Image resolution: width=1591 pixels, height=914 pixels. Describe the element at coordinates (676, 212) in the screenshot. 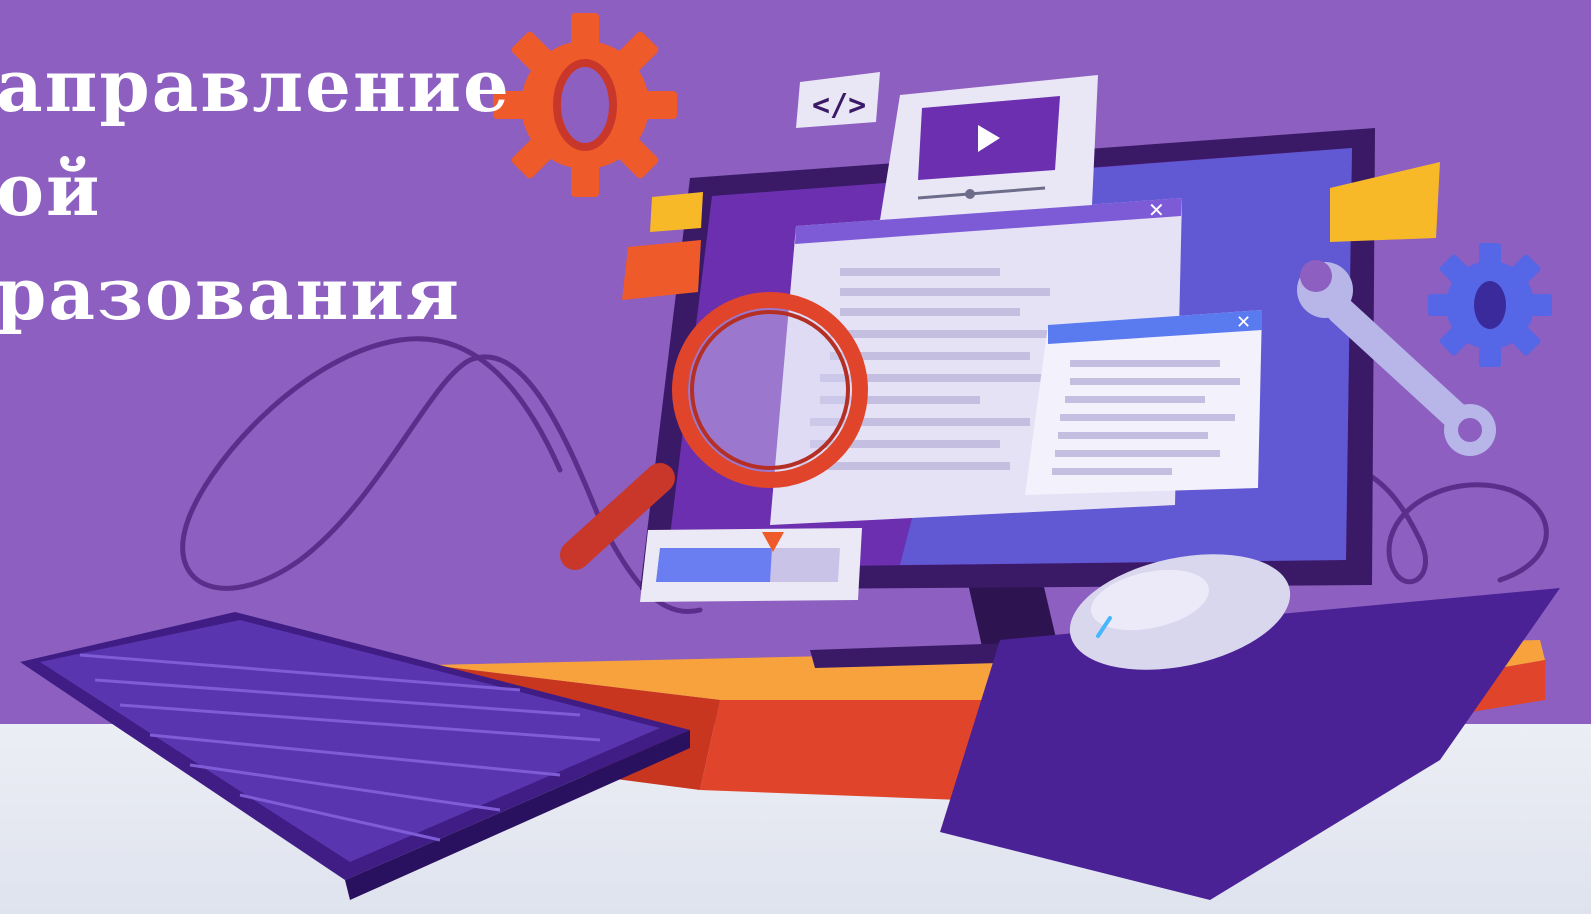

I see `accent-block-yellow-left` at that location.